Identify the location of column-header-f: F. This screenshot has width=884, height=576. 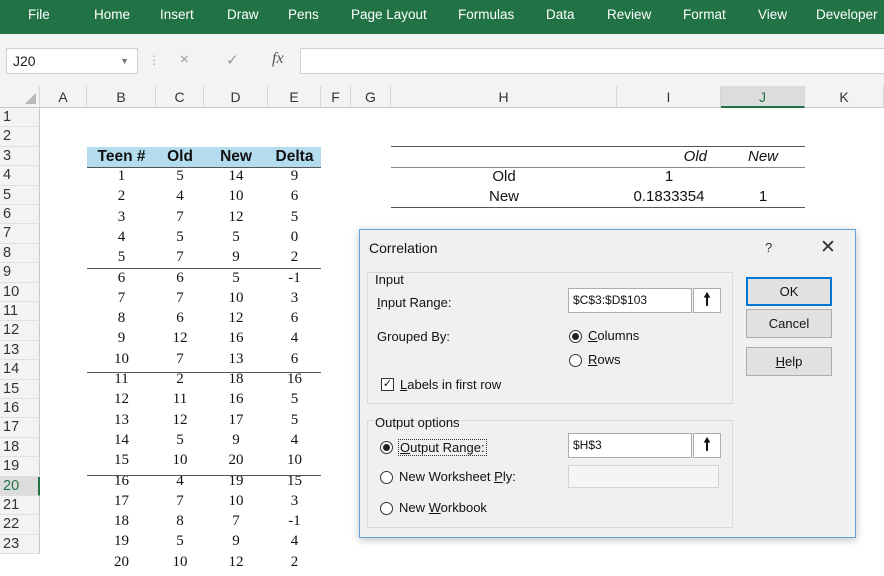
(336, 97).